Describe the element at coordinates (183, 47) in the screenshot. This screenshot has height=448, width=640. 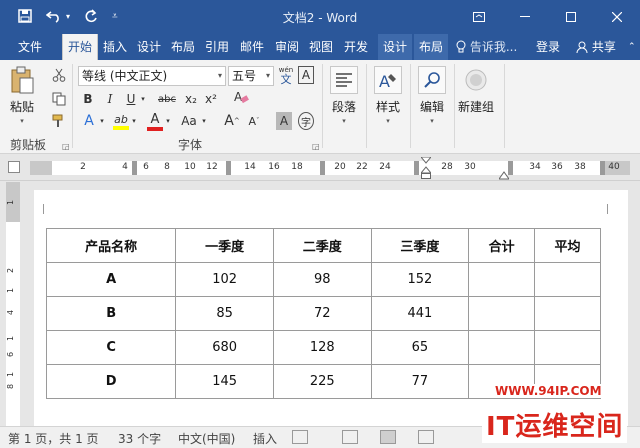
I see `tab-layout: 布局` at that location.